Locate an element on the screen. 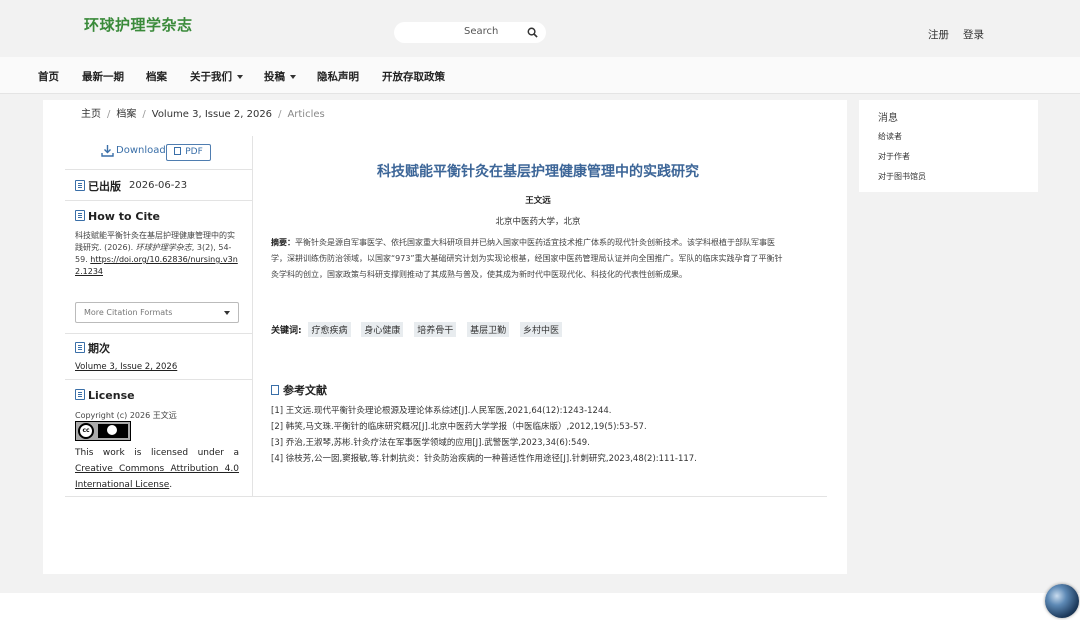 This screenshot has height=620, width=1080. how-to-cite-heading: How to Cite is located at coordinates (117, 216).